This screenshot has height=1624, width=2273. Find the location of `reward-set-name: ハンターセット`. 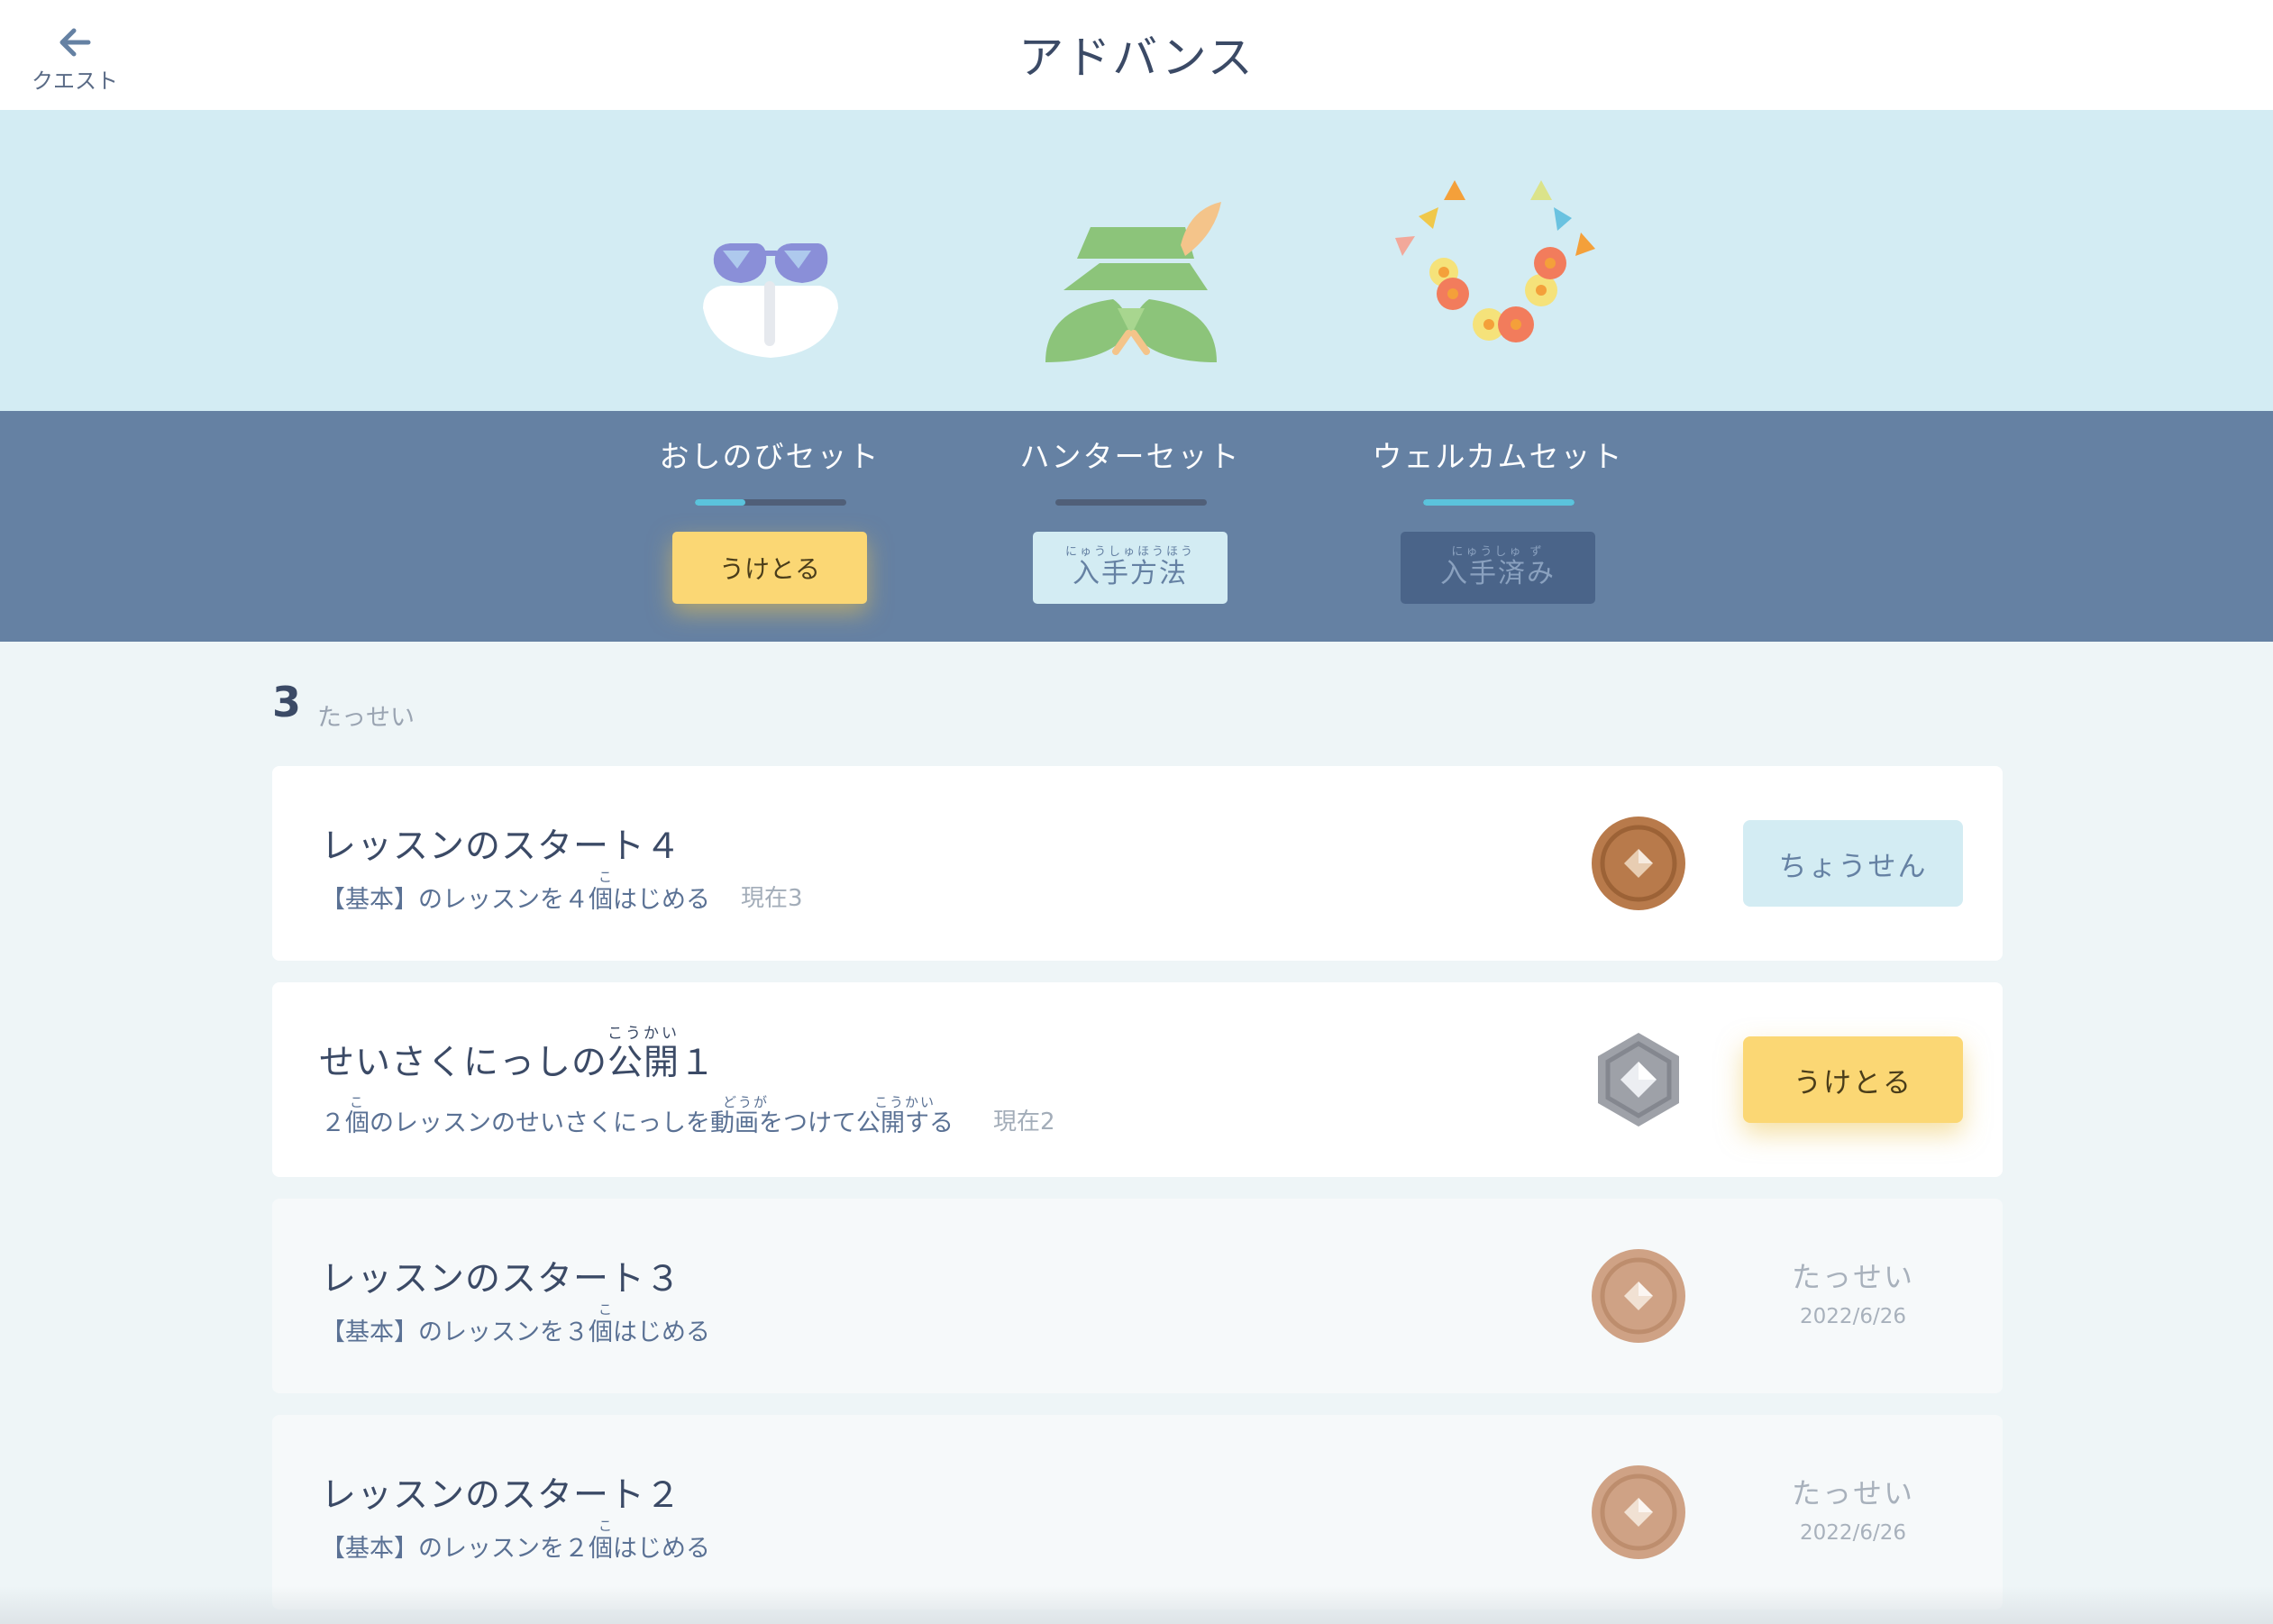

reward-set-name: ハンターセット is located at coordinates (1130, 456).